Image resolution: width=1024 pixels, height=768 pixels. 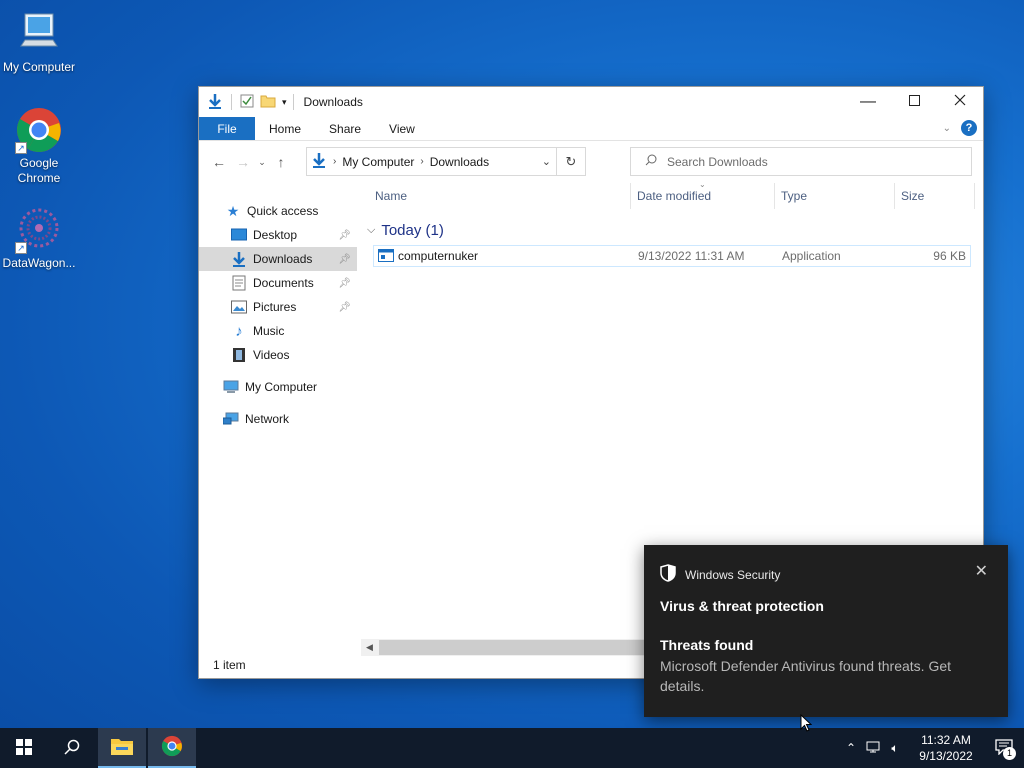 What do you see at coordinates (239, 235) in the screenshot?
I see `desktop-icon` at bounding box center [239, 235].